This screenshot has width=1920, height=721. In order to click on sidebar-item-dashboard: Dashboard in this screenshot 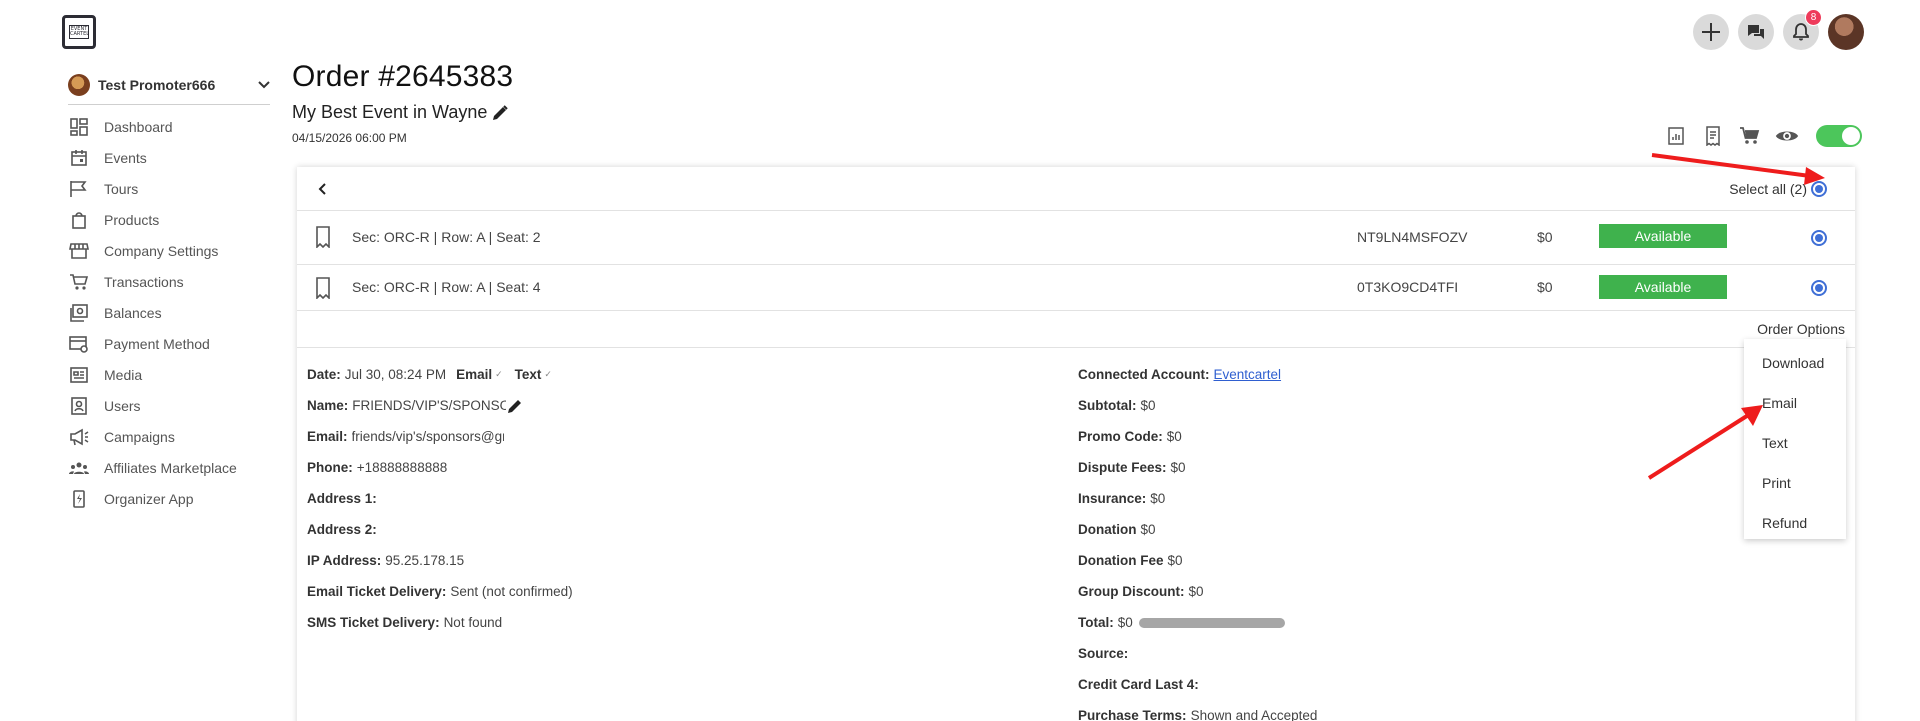, I will do `click(152, 126)`.